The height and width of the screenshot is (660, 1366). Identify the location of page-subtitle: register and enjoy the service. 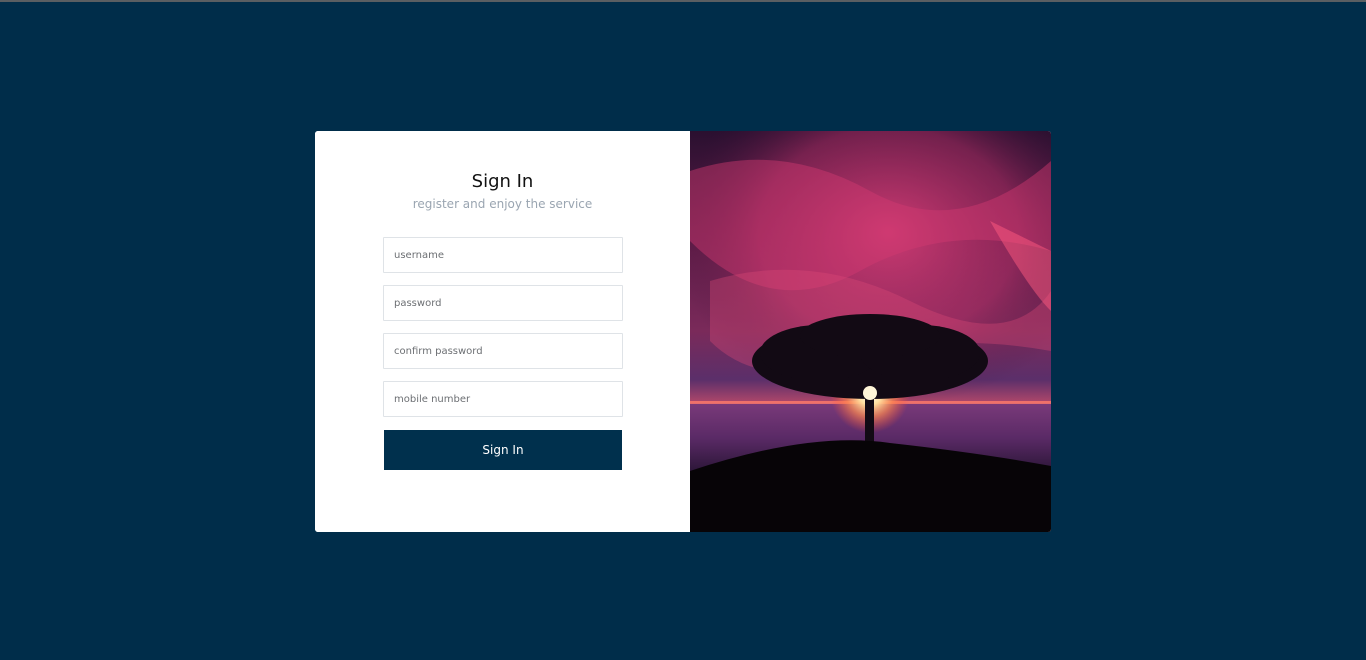
(502, 204).